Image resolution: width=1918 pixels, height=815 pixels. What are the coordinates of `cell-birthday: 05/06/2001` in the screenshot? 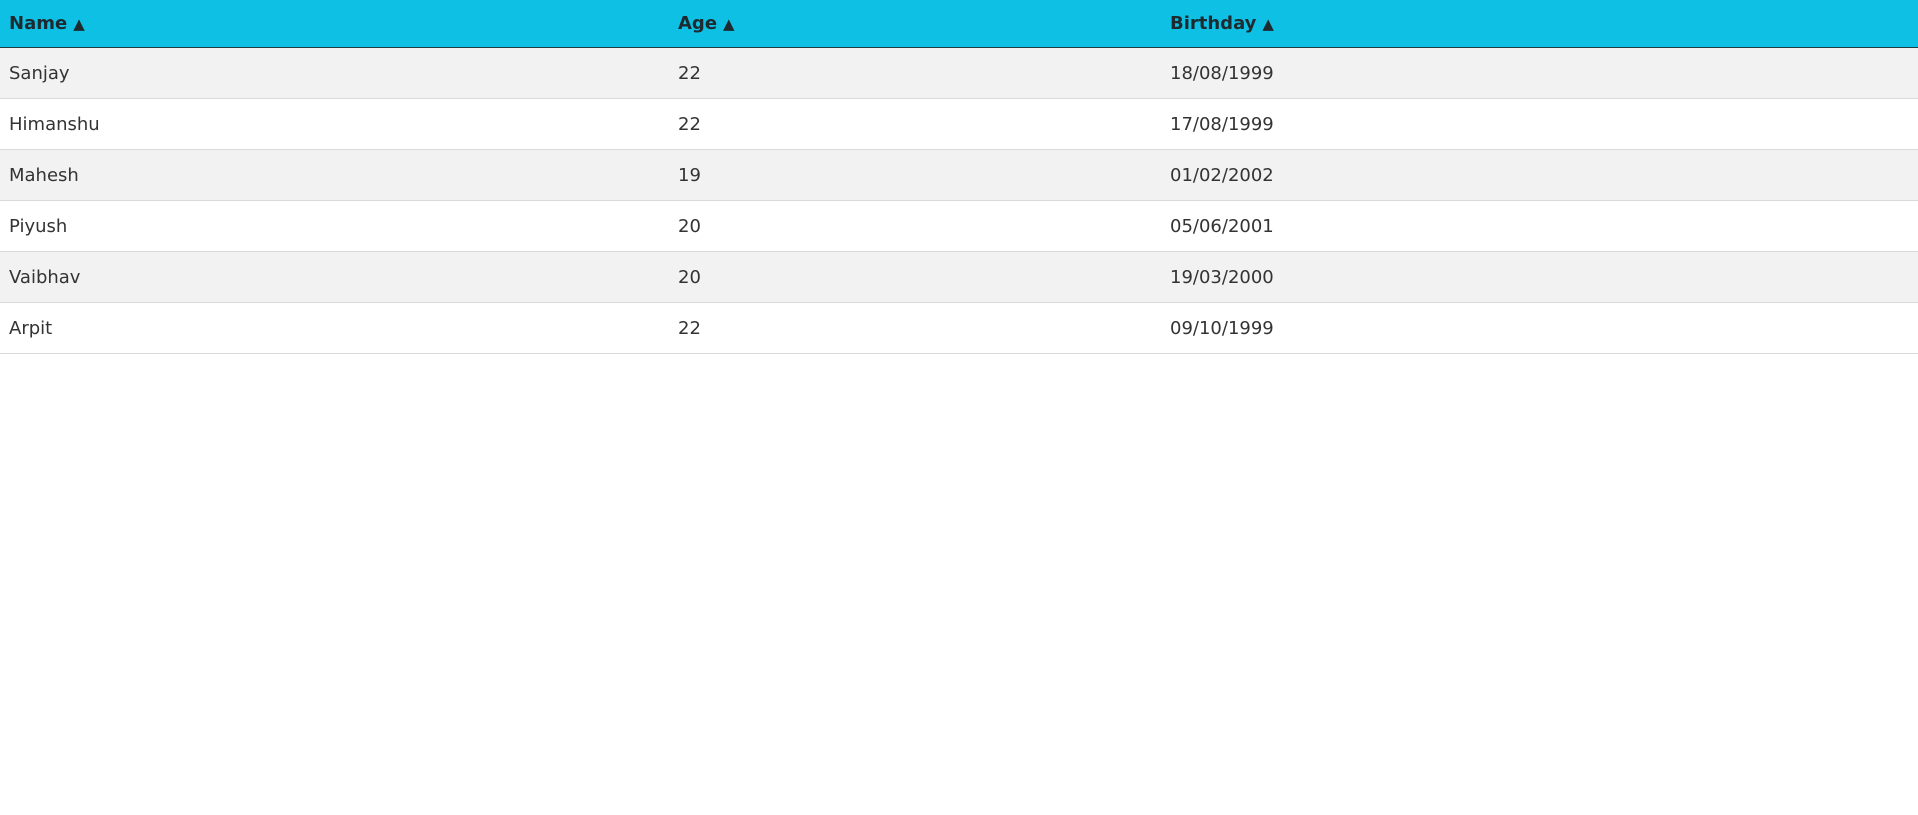 It's located at (1222, 226).